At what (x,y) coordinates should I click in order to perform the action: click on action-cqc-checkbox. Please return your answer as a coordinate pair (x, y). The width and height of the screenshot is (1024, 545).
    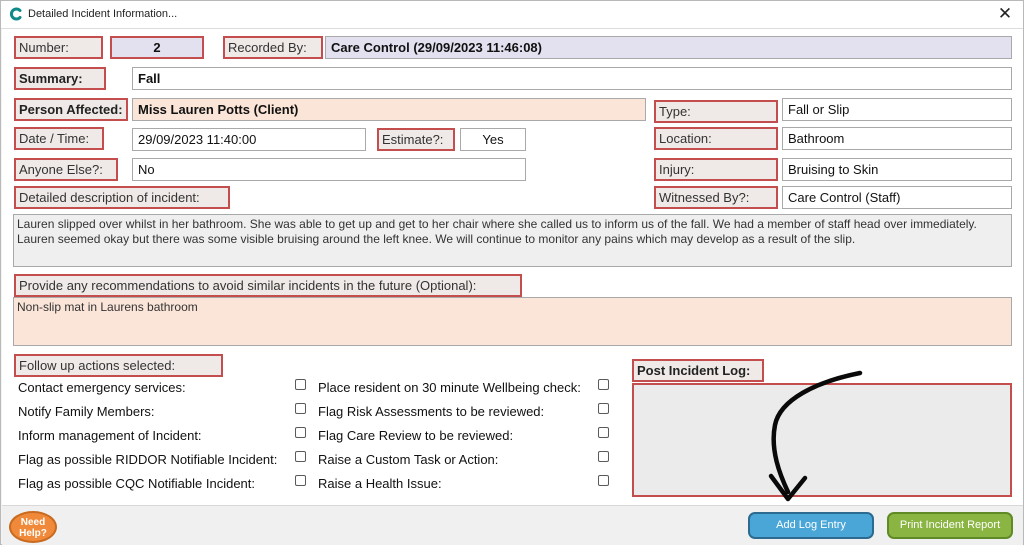
    Looking at the image, I should click on (300, 480).